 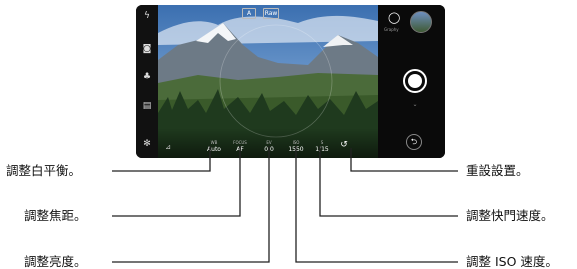 What do you see at coordinates (512, 261) in the screenshot?
I see `callout-iso: 調整 ISO 速度。` at bounding box center [512, 261].